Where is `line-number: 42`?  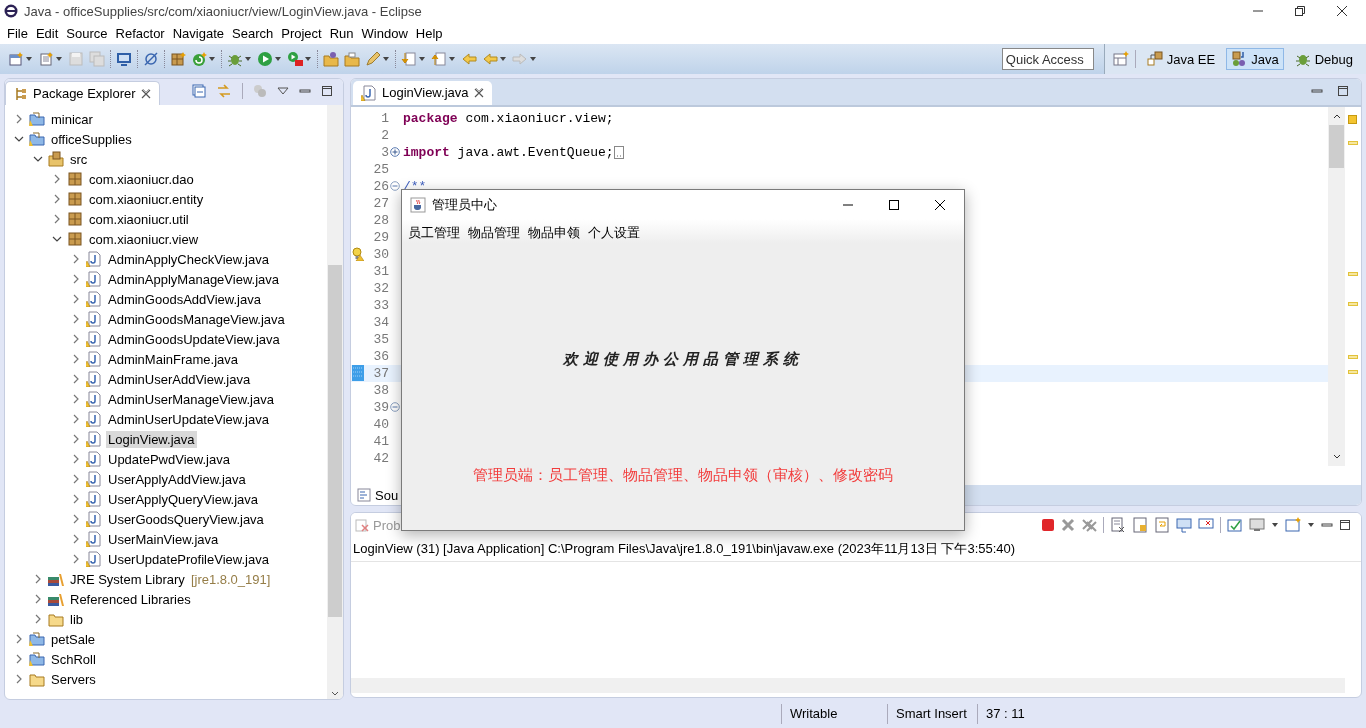 line-number: 42 is located at coordinates (380, 458).